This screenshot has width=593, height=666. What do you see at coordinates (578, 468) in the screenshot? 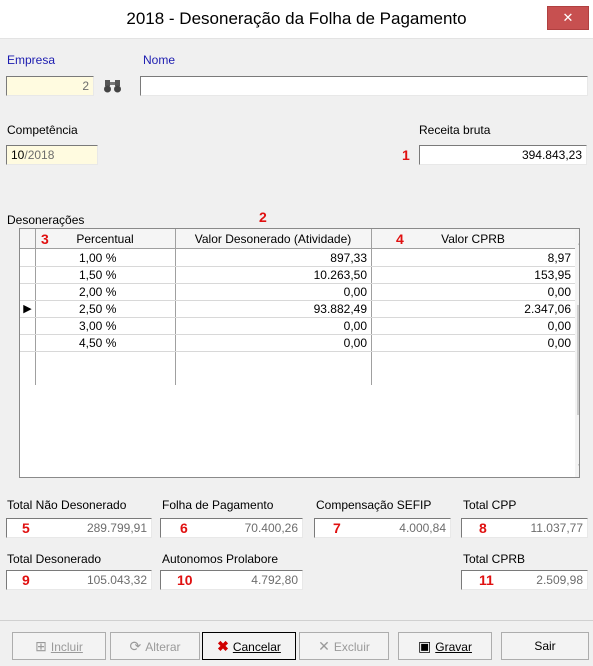
I see `scroll-down-icon: ﹀` at bounding box center [578, 468].